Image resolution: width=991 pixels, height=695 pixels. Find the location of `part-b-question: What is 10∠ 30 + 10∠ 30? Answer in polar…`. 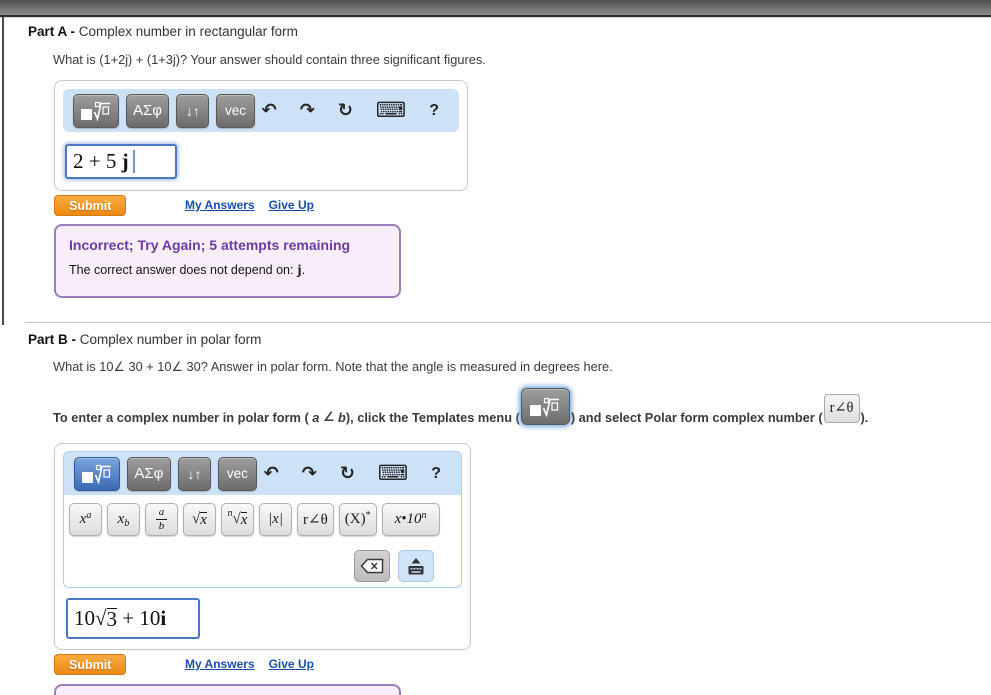

part-b-question: What is 10∠ 30 + 10∠ 30? Answer in polar… is located at coordinates (333, 366).